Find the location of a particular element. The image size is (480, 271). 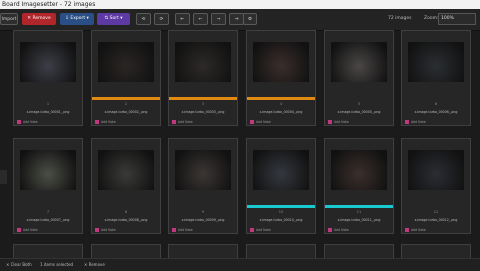

clear-both-button: ✕ Clear Both is located at coordinates (19, 265).